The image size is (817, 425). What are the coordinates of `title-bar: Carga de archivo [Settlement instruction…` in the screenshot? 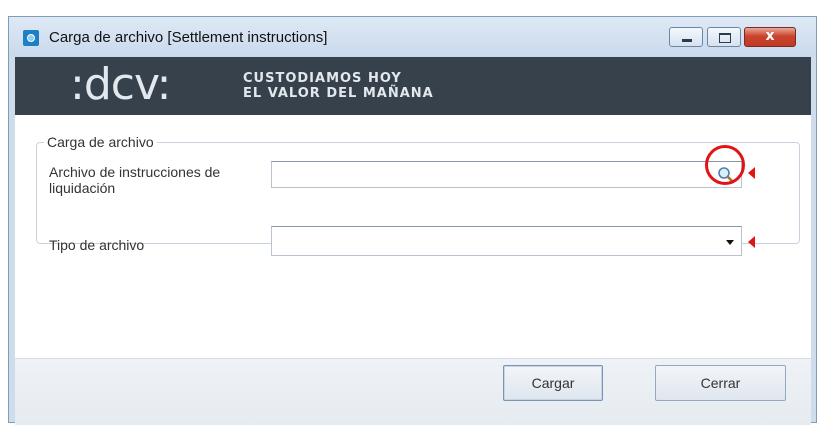 It's located at (412, 37).